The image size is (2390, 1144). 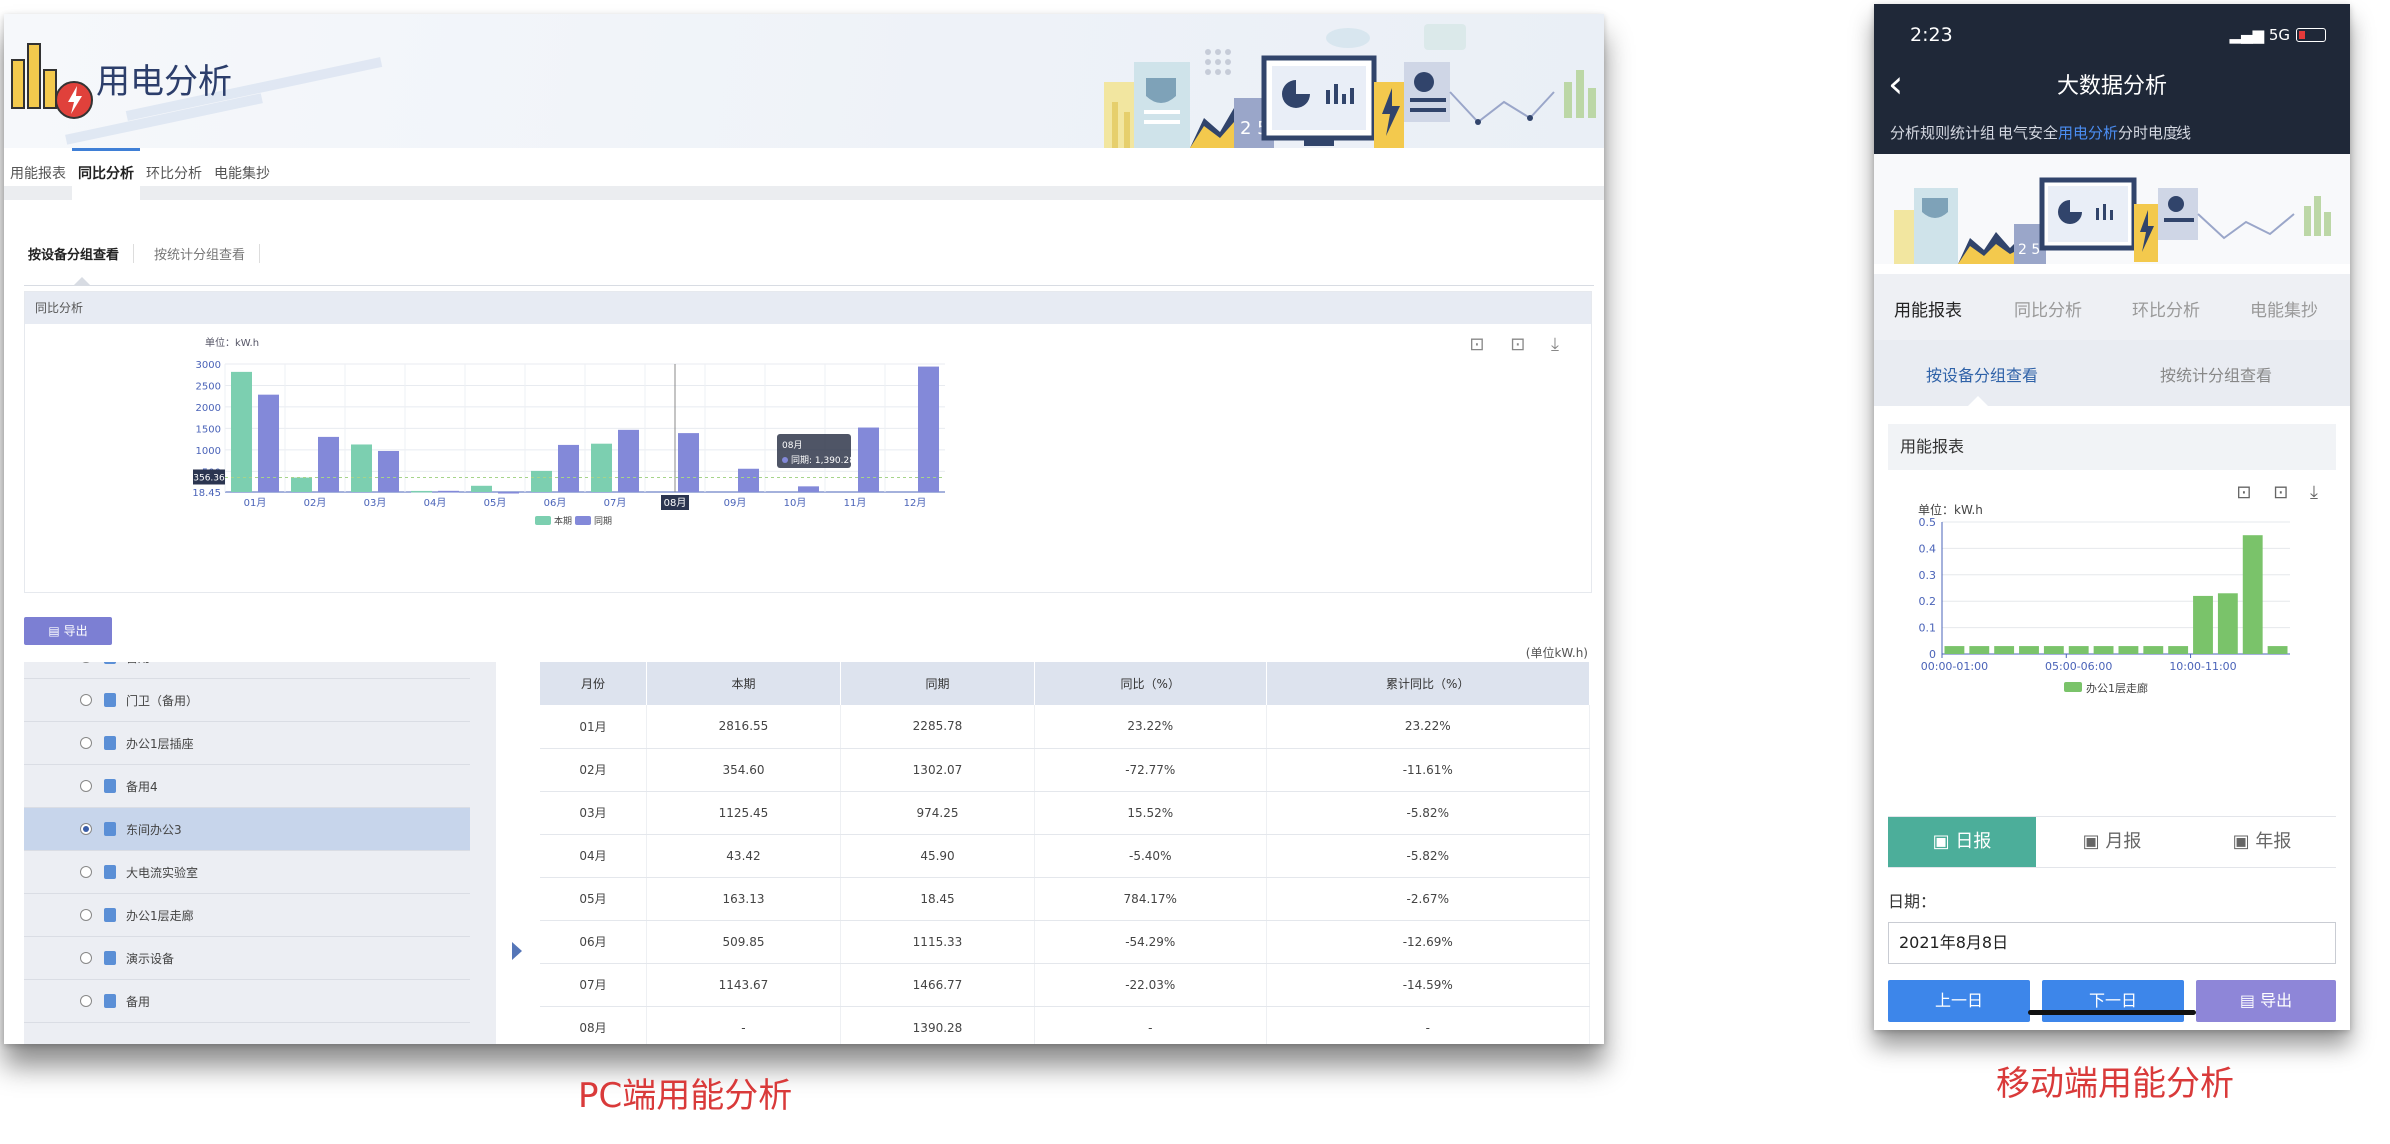 I want to click on mobile-nav-item: 分时电度, so click(x=2148, y=132).